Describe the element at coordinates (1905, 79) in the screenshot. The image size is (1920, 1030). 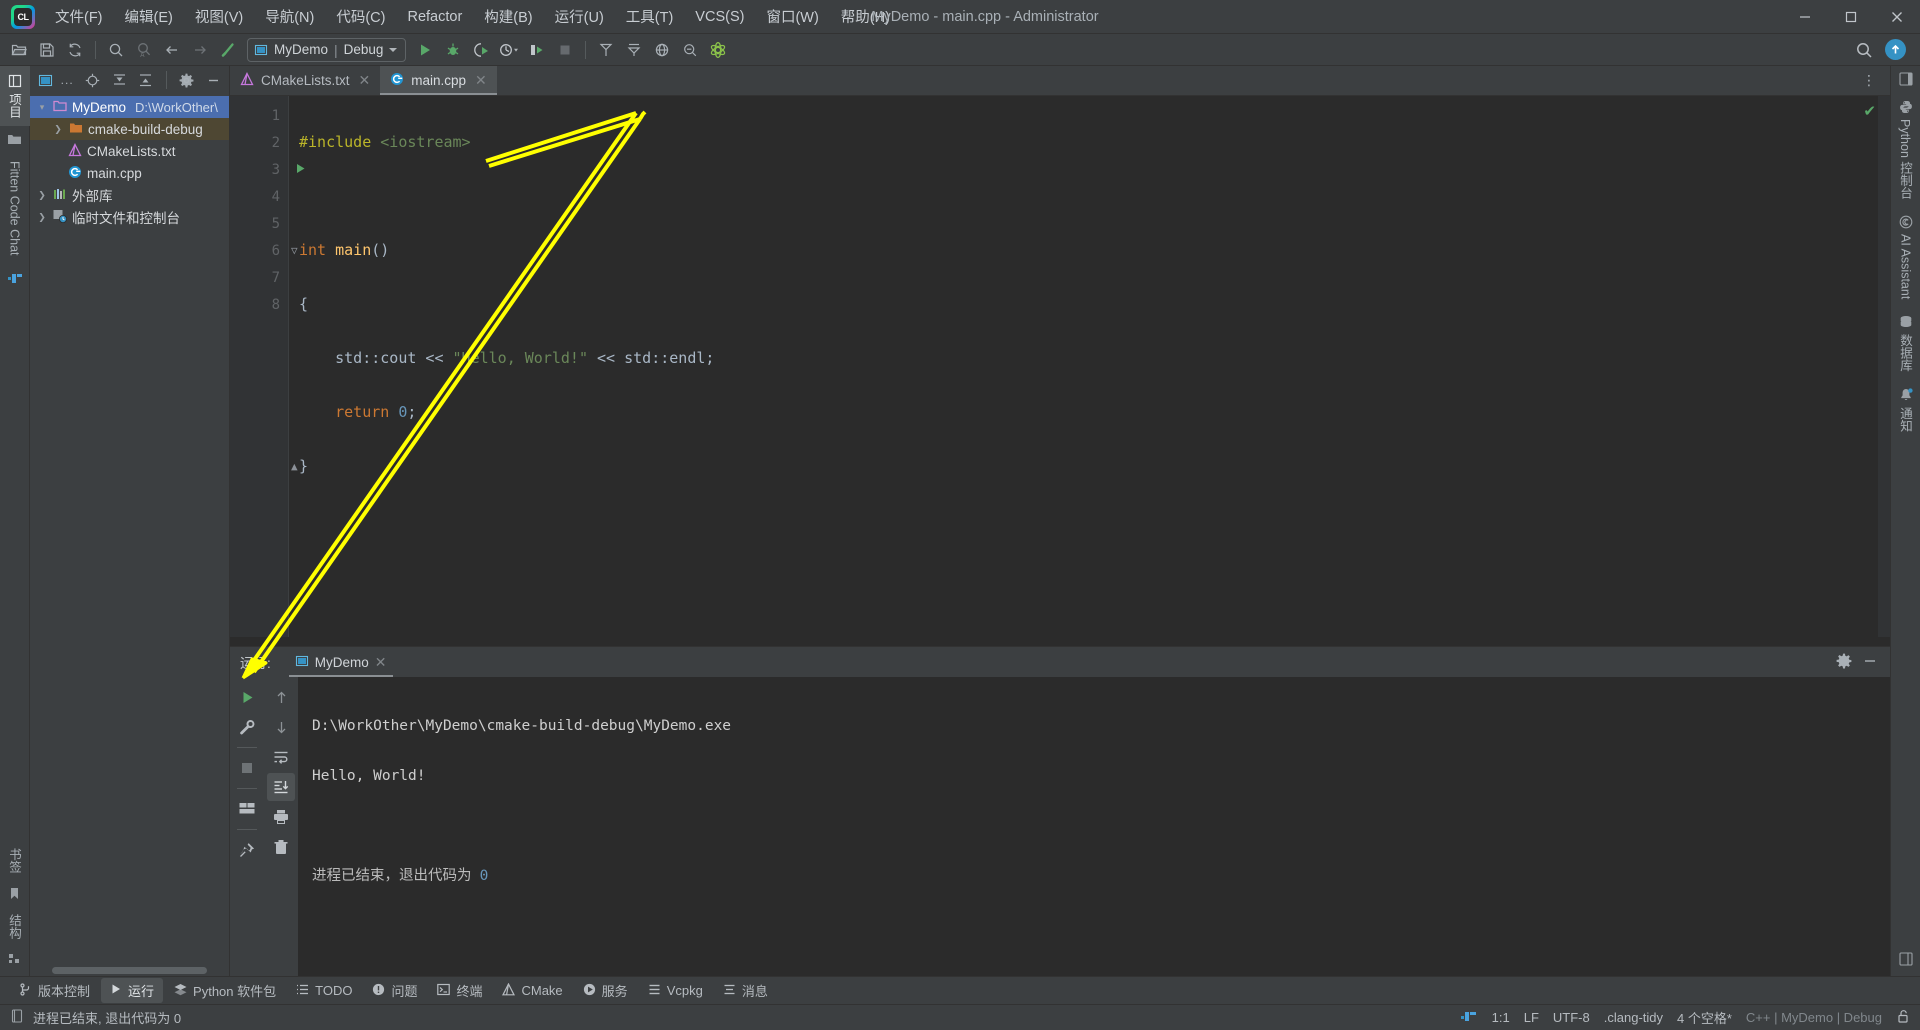
I see `hide-right-icon` at that location.